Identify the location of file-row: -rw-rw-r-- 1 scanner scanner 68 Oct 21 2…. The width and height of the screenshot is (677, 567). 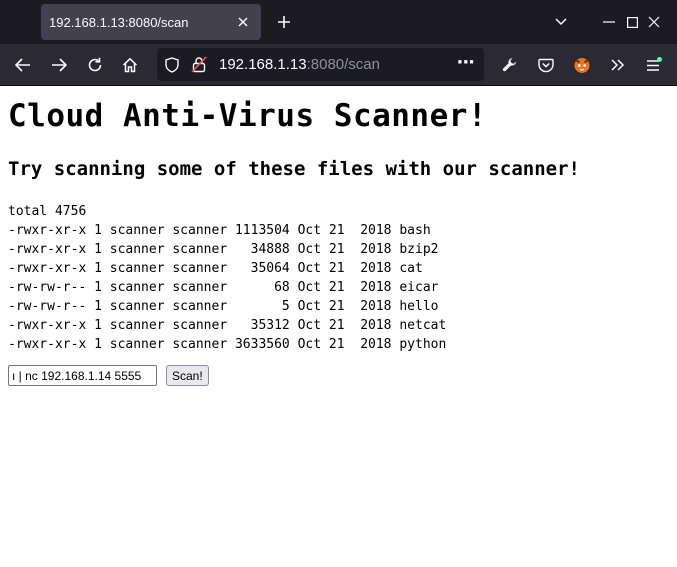
(223, 287).